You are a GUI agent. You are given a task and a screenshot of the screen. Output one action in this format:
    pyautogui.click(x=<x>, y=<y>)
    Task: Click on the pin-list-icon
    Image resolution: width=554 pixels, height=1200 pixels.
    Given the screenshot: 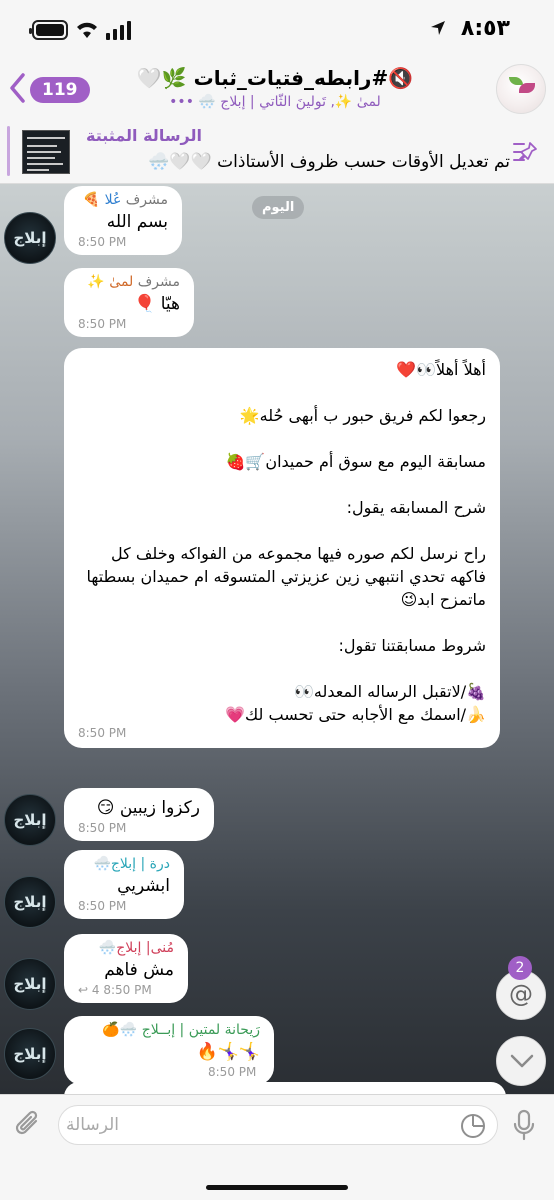 What is the action you would take?
    pyautogui.click(x=524, y=152)
    